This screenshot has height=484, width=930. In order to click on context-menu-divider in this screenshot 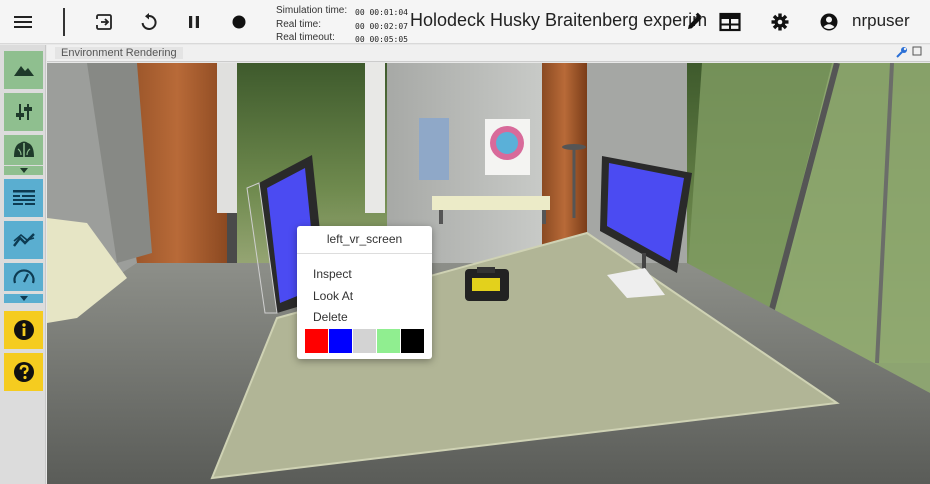, I will do `click(364, 253)`.